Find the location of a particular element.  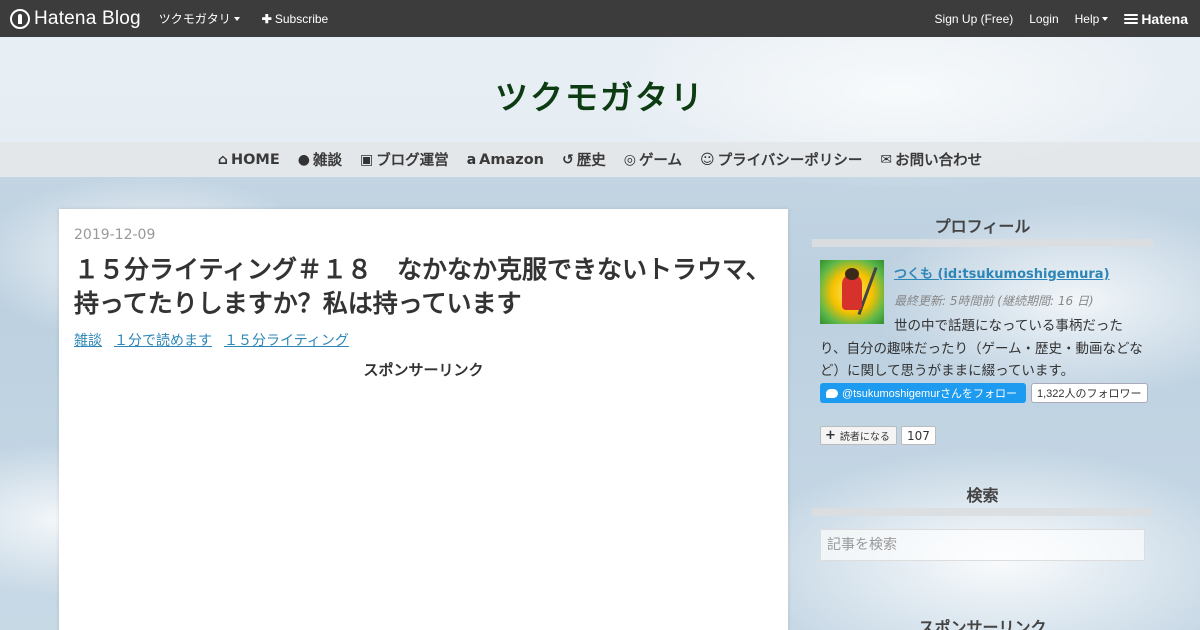

category-link: 雑談 is located at coordinates (88, 340).